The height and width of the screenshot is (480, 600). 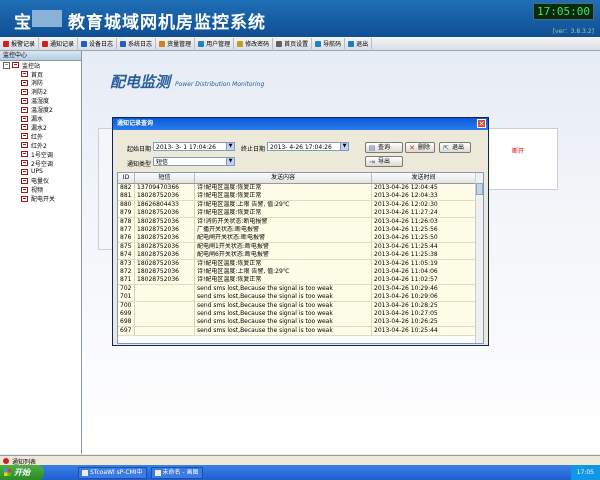 I want to click on menu-item-label: 资量管理, so click(x=179, y=44).